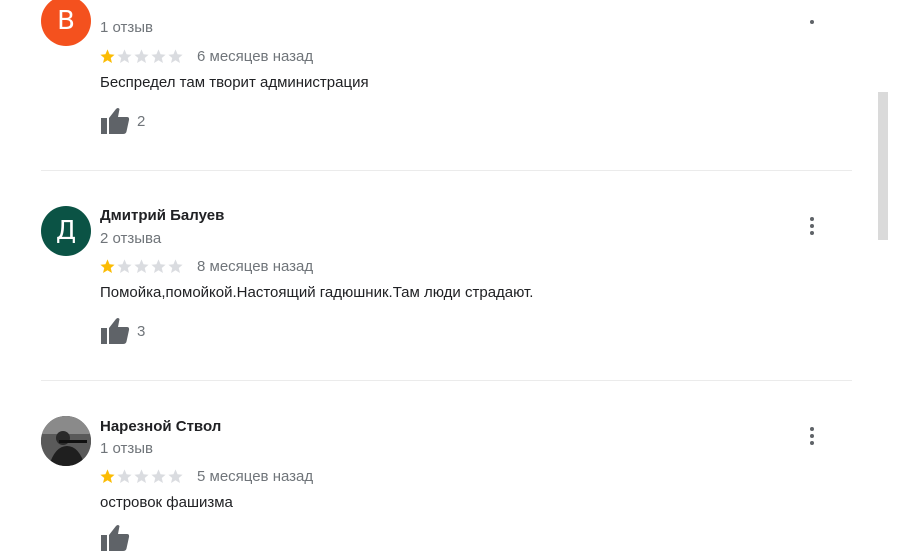 The image size is (907, 552). I want to click on avatar-letter: Д, so click(66, 231).